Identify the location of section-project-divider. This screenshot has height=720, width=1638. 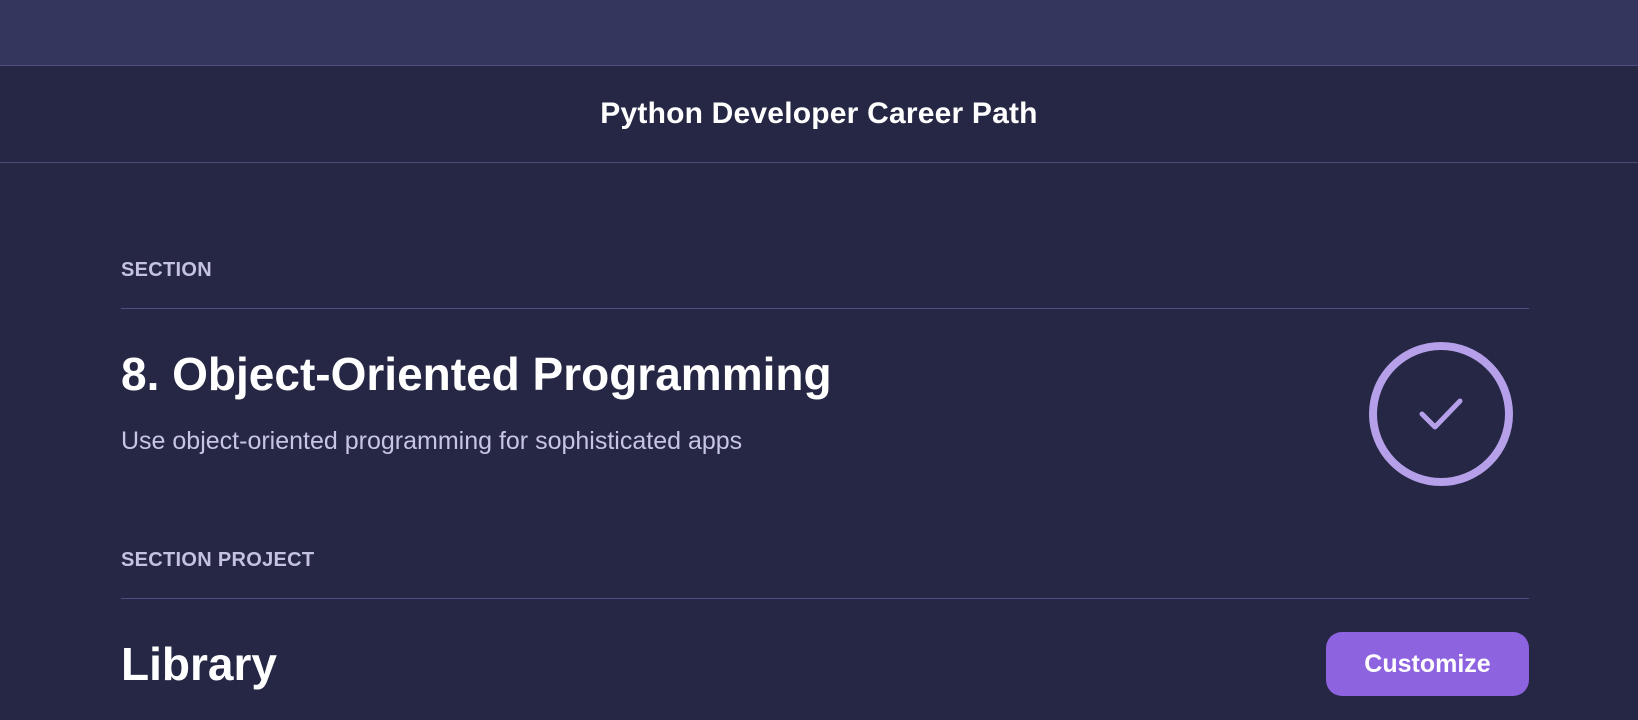
(825, 598).